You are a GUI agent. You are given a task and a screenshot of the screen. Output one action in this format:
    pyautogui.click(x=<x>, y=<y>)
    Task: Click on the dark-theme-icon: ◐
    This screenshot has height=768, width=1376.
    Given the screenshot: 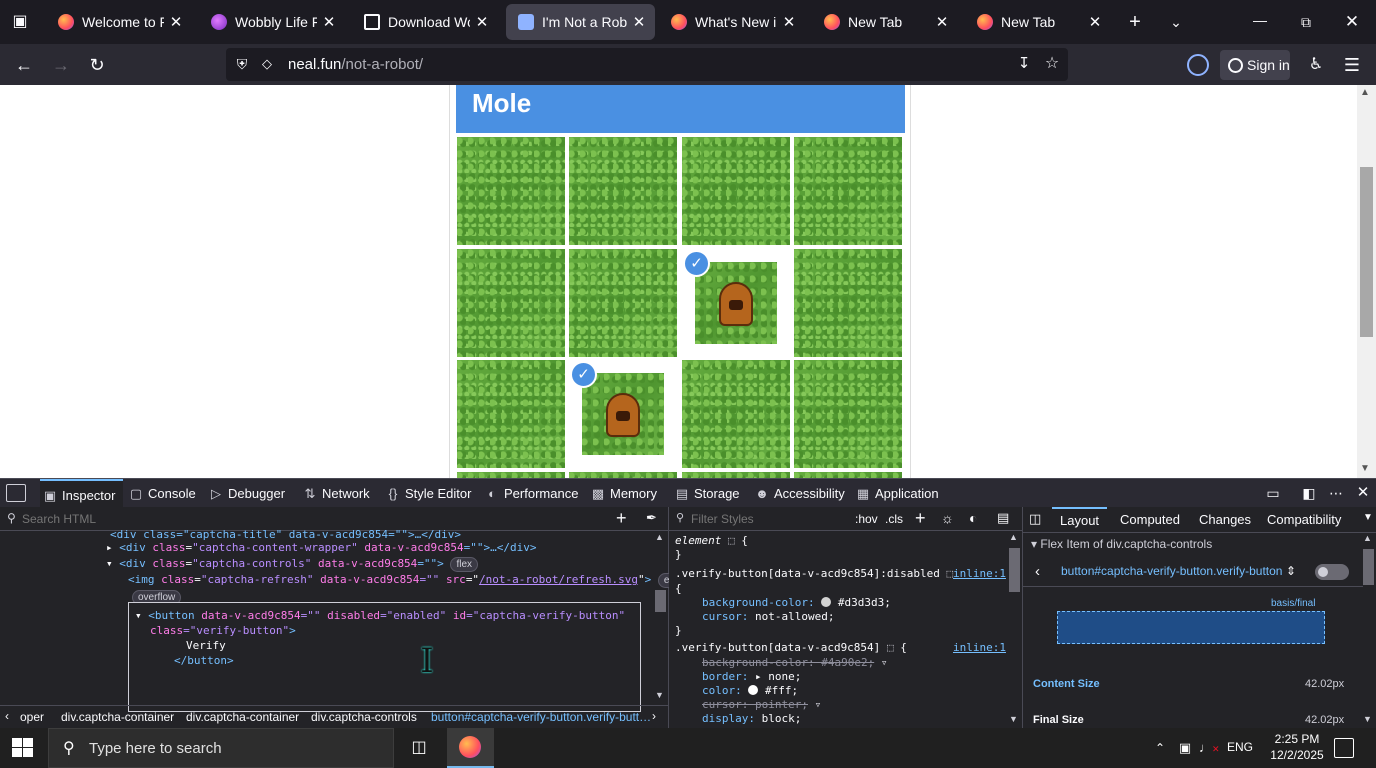 What is the action you would take?
    pyautogui.click(x=973, y=518)
    